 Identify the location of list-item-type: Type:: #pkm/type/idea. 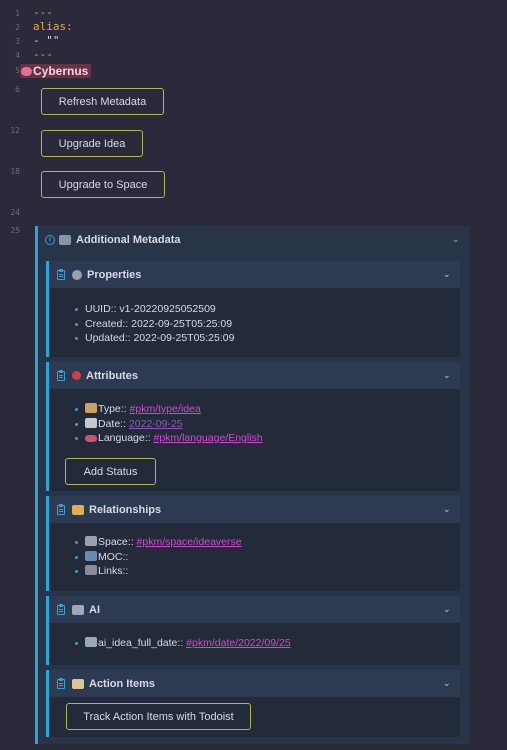
(267, 409).